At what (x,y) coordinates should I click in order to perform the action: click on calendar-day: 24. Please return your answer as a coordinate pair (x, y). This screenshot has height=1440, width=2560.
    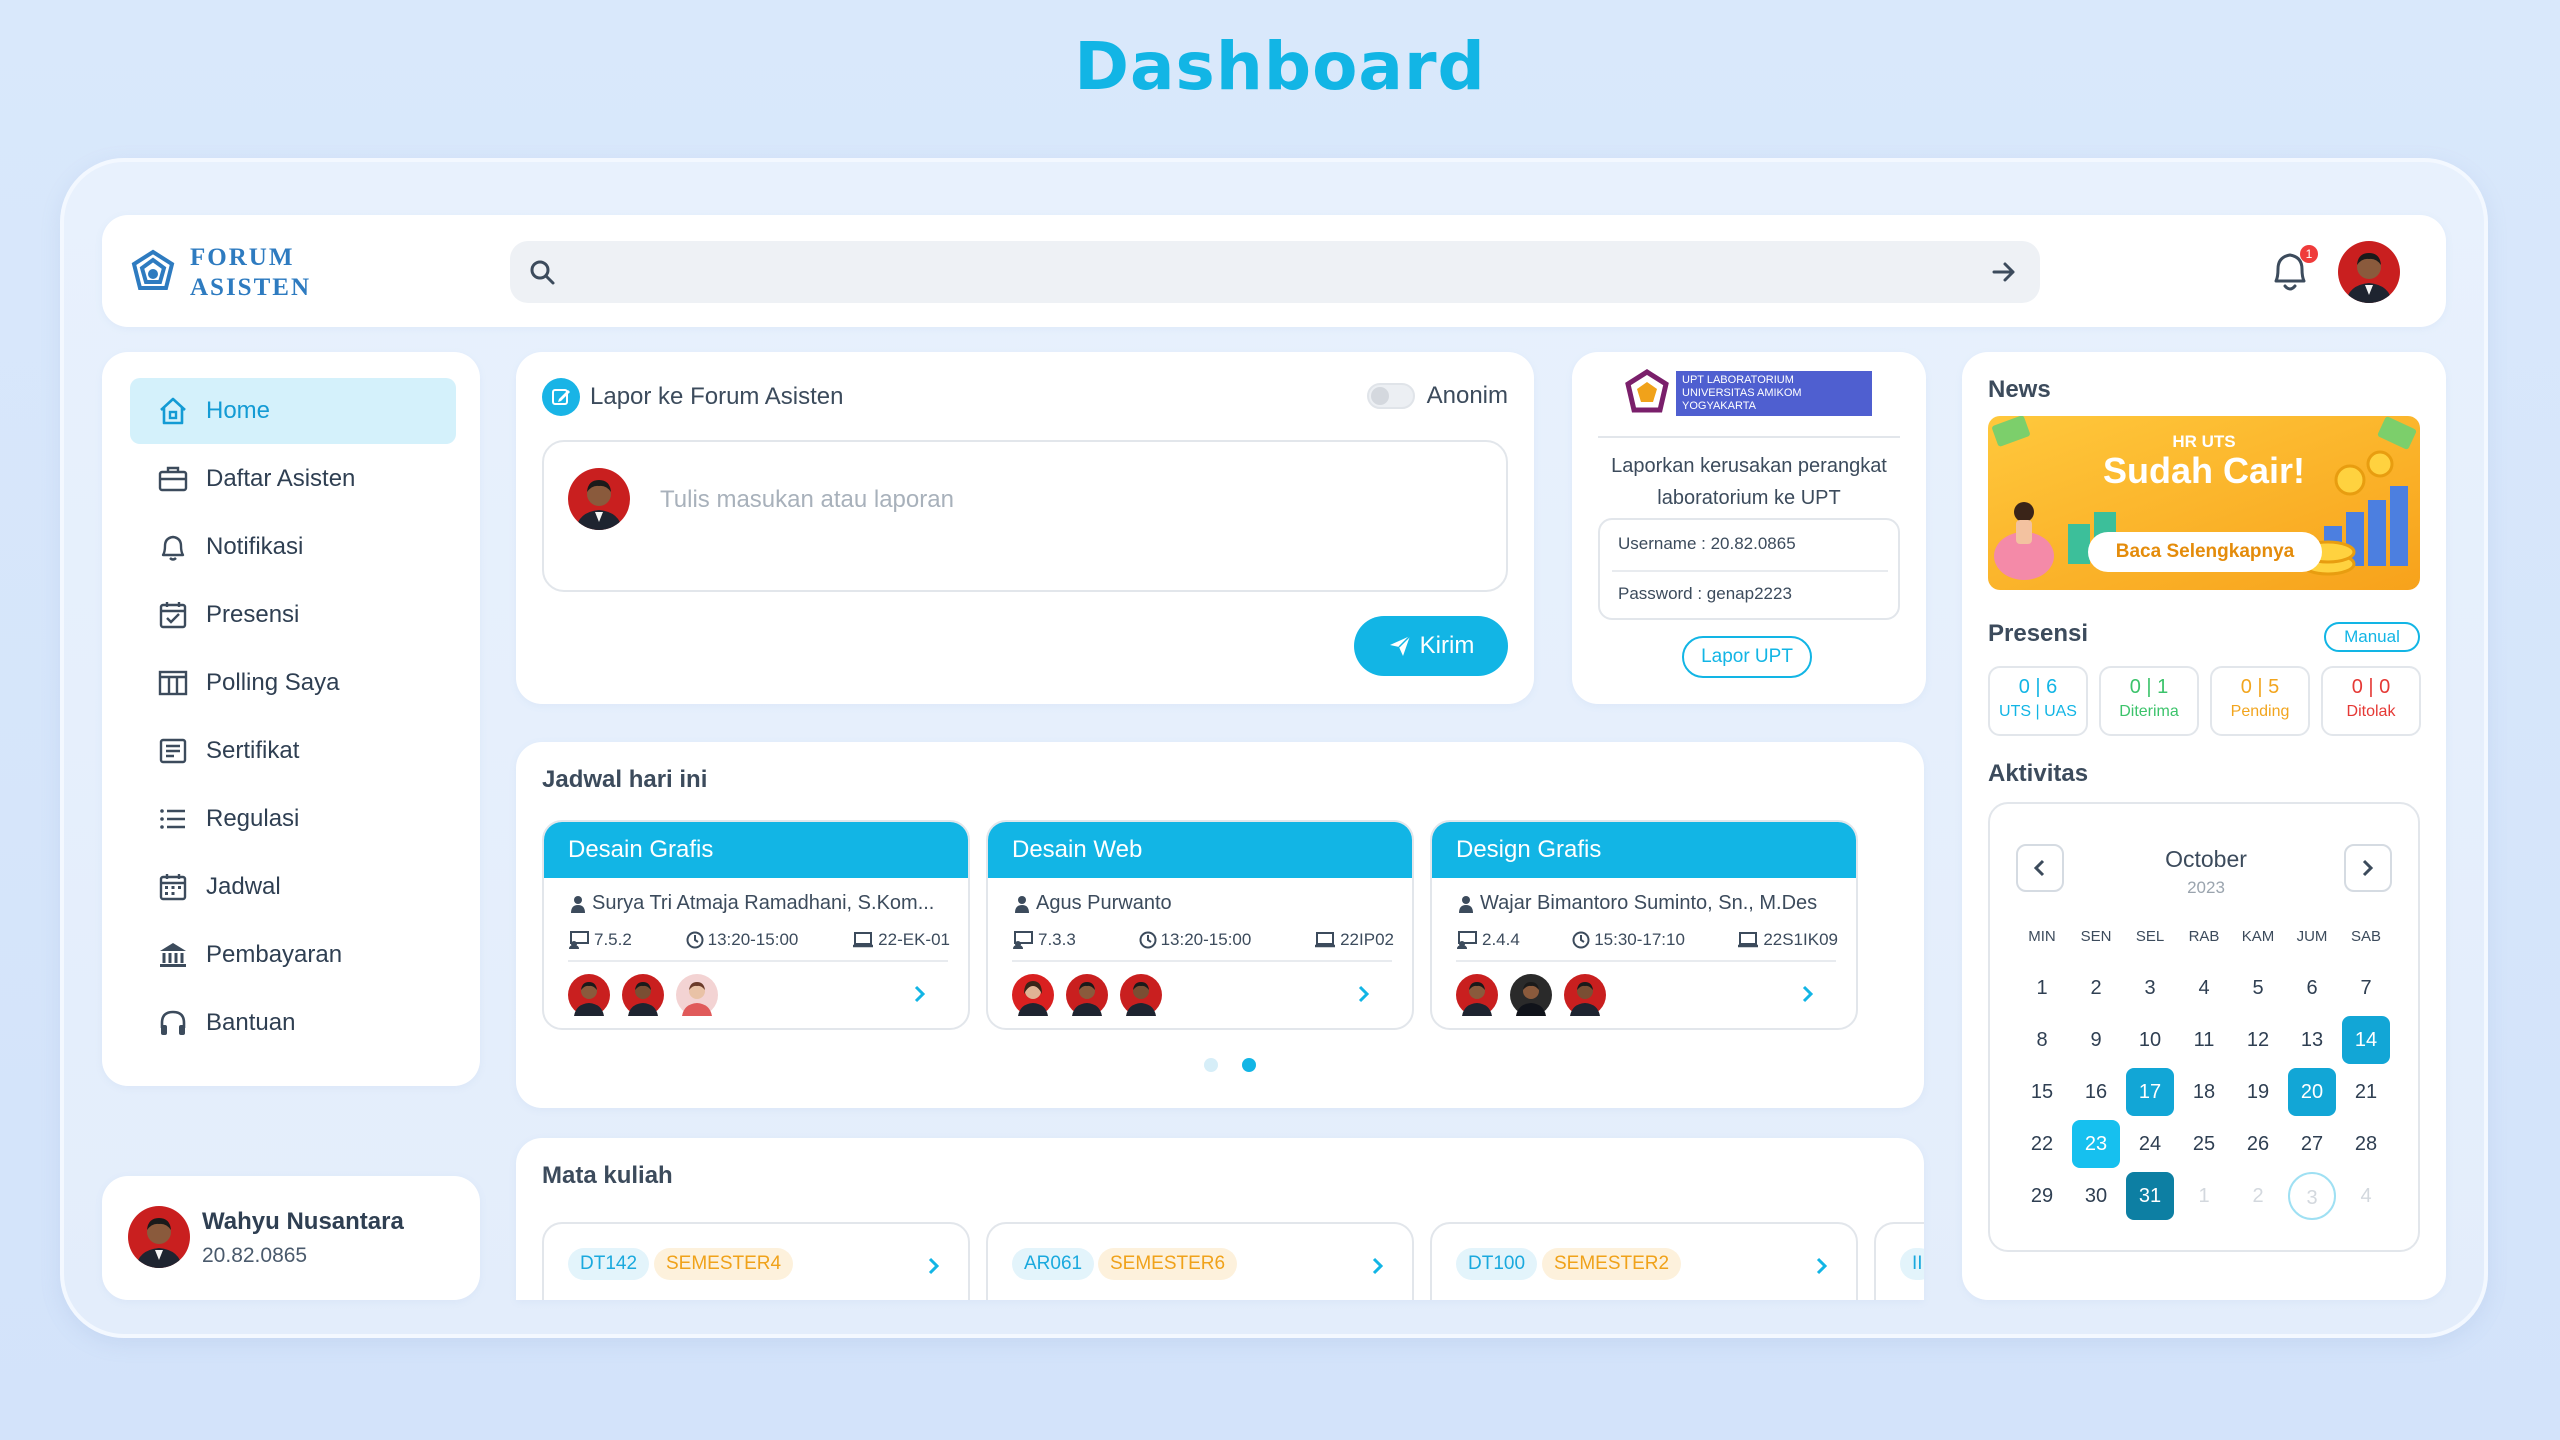
    Looking at the image, I should click on (2150, 1144).